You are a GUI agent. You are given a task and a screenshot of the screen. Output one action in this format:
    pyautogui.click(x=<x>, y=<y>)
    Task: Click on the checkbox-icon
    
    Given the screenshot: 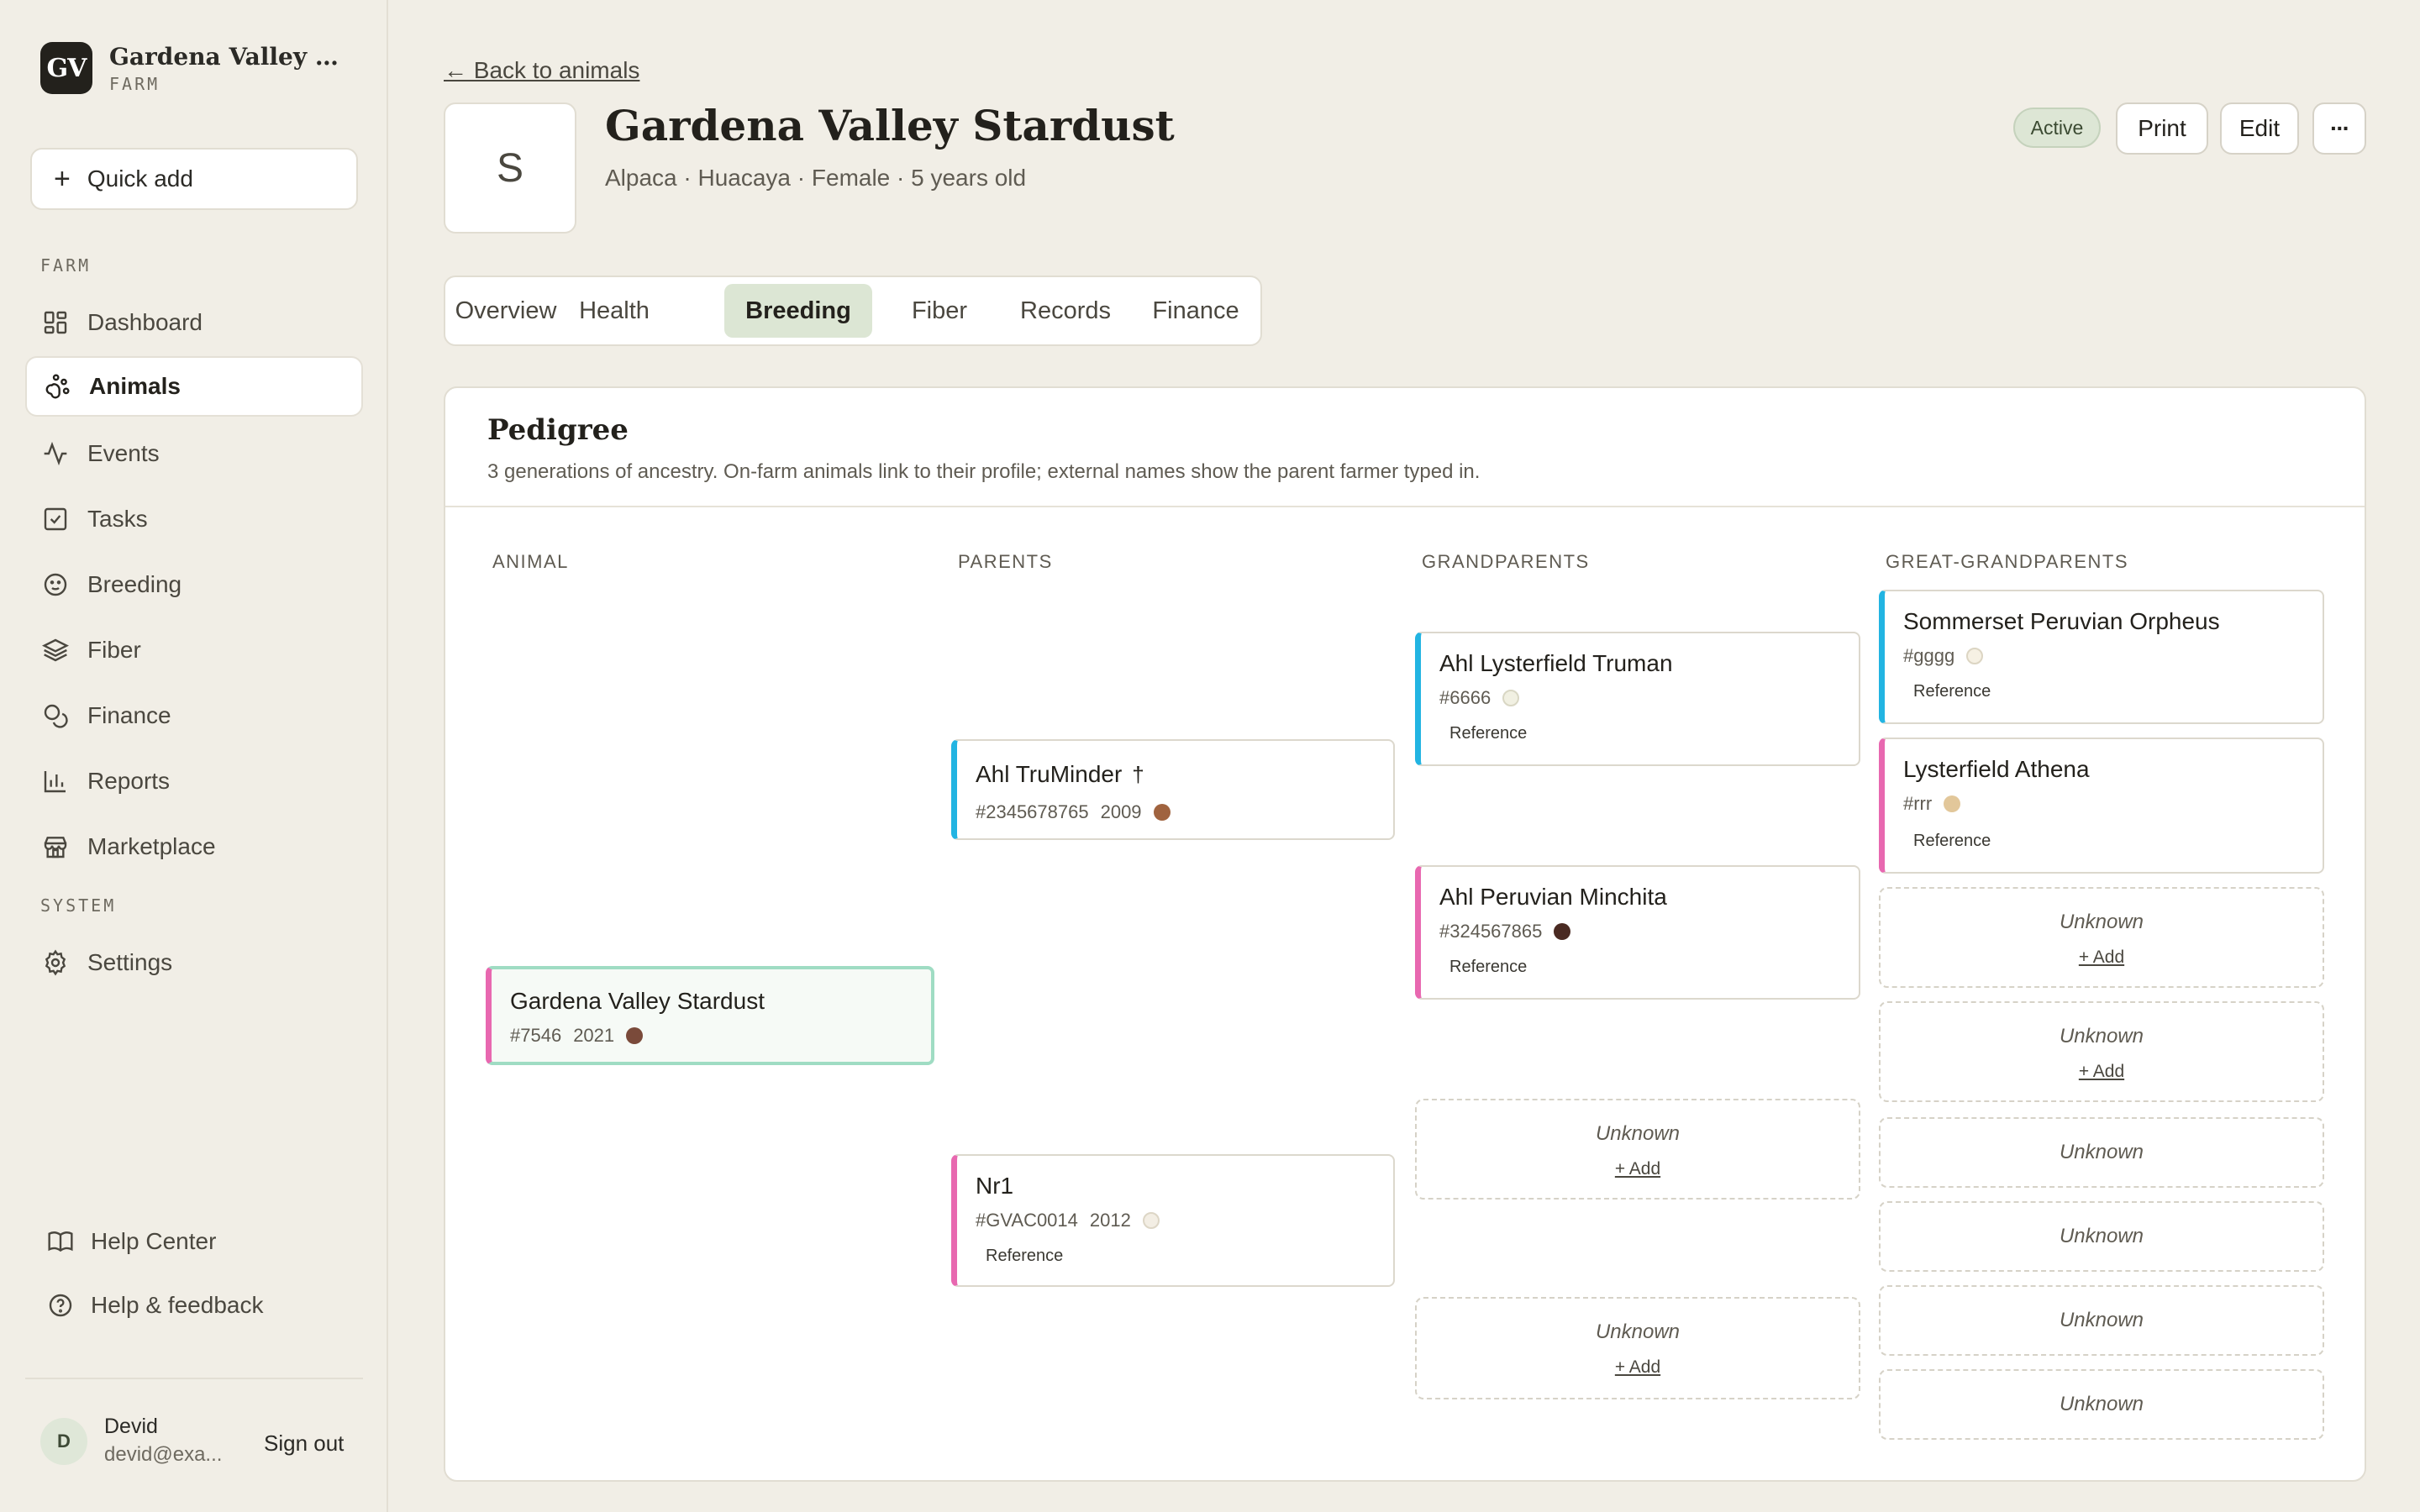 What is the action you would take?
    pyautogui.click(x=55, y=519)
    